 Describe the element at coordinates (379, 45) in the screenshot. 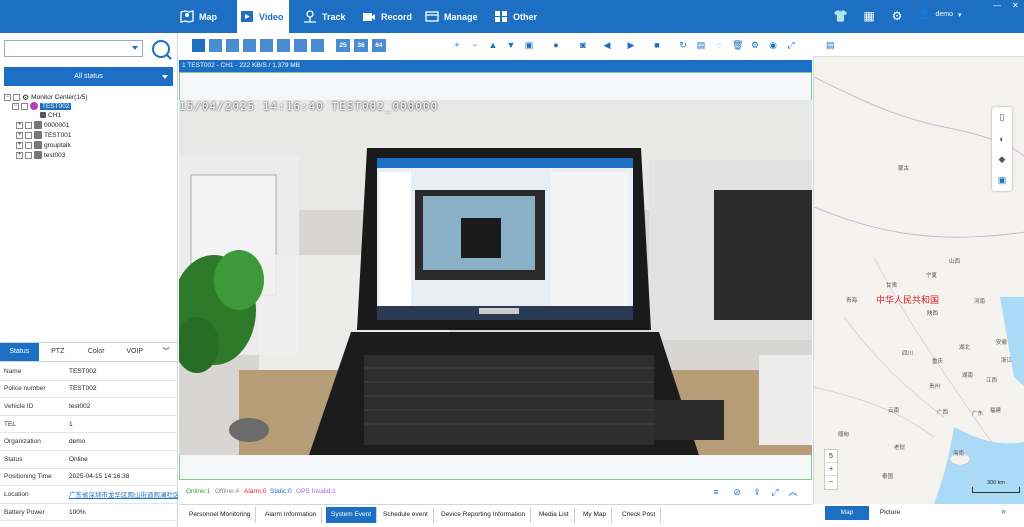

I see `layout-64-button: 64` at that location.